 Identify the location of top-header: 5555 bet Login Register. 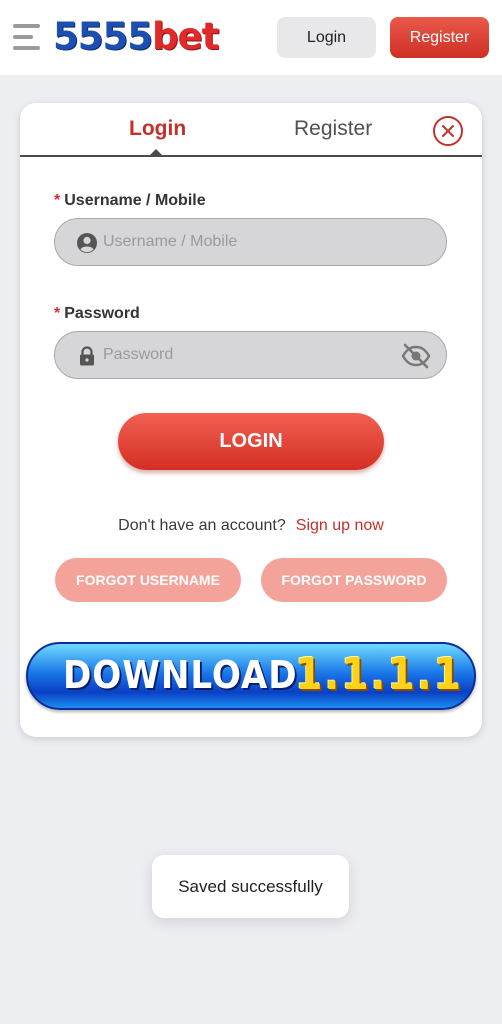
(251, 37).